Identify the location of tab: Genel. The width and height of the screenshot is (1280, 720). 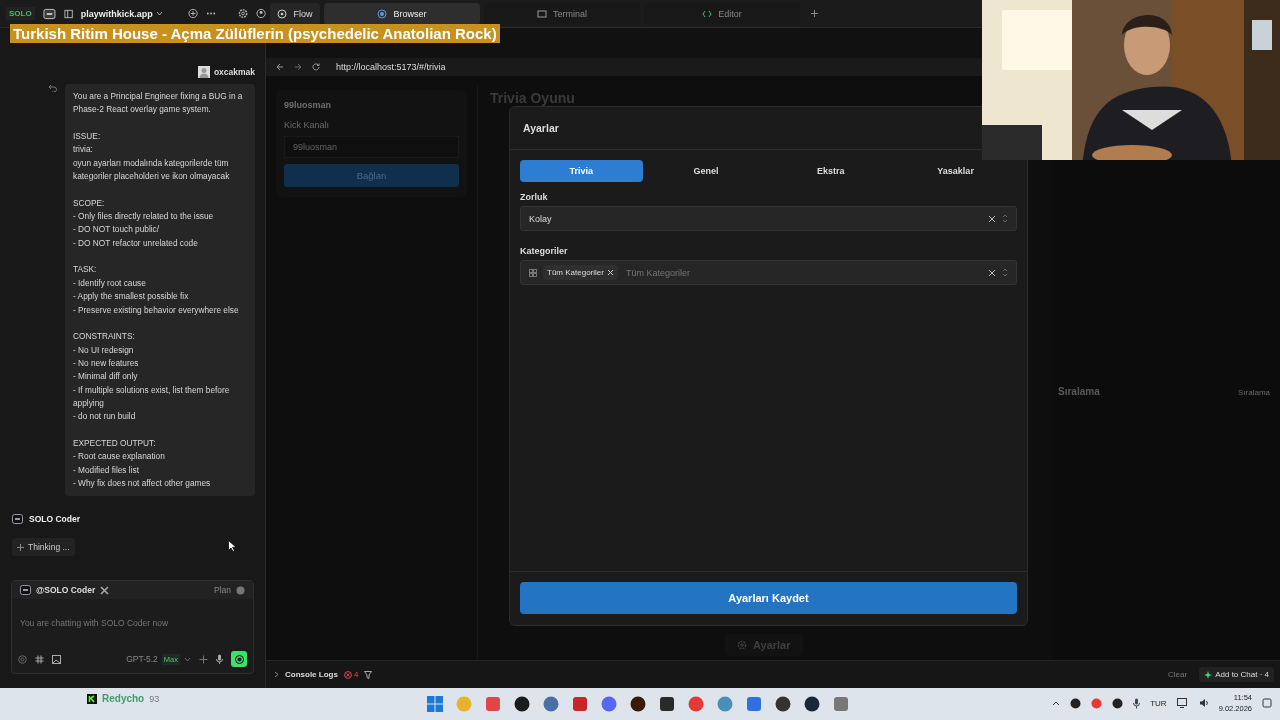
(706, 171).